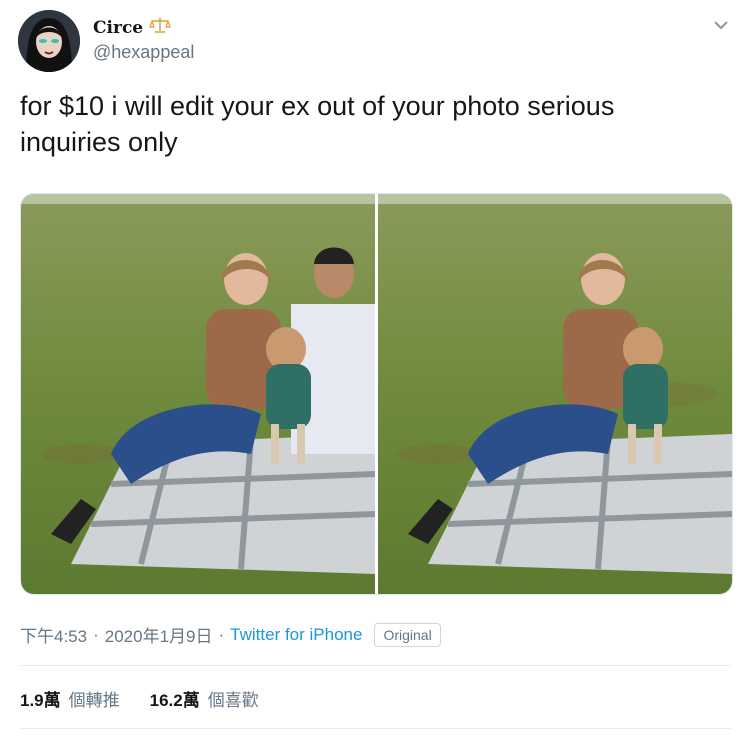 This screenshot has height=737, width=750. I want to click on retweets-stat: 1.9萬 個轉推, so click(70, 698).